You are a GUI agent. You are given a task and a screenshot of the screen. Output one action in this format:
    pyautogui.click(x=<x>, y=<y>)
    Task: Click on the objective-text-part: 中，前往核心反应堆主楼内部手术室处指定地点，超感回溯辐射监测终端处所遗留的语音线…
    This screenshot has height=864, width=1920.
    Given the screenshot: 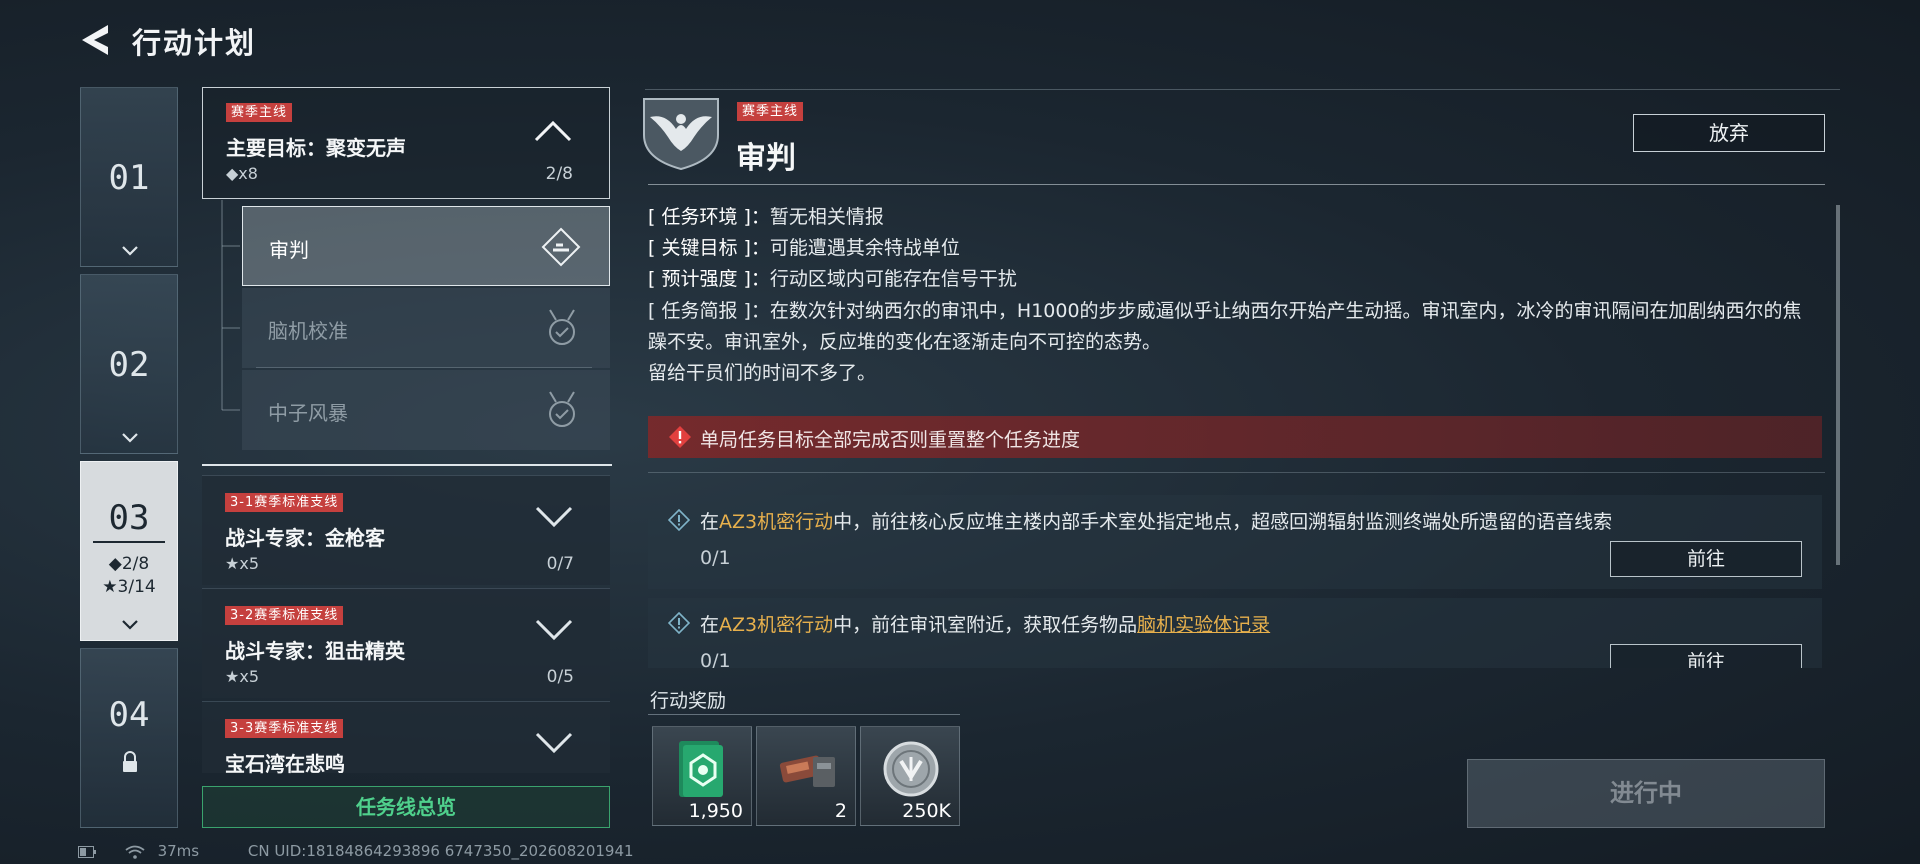 What is the action you would take?
    pyautogui.click(x=1223, y=522)
    